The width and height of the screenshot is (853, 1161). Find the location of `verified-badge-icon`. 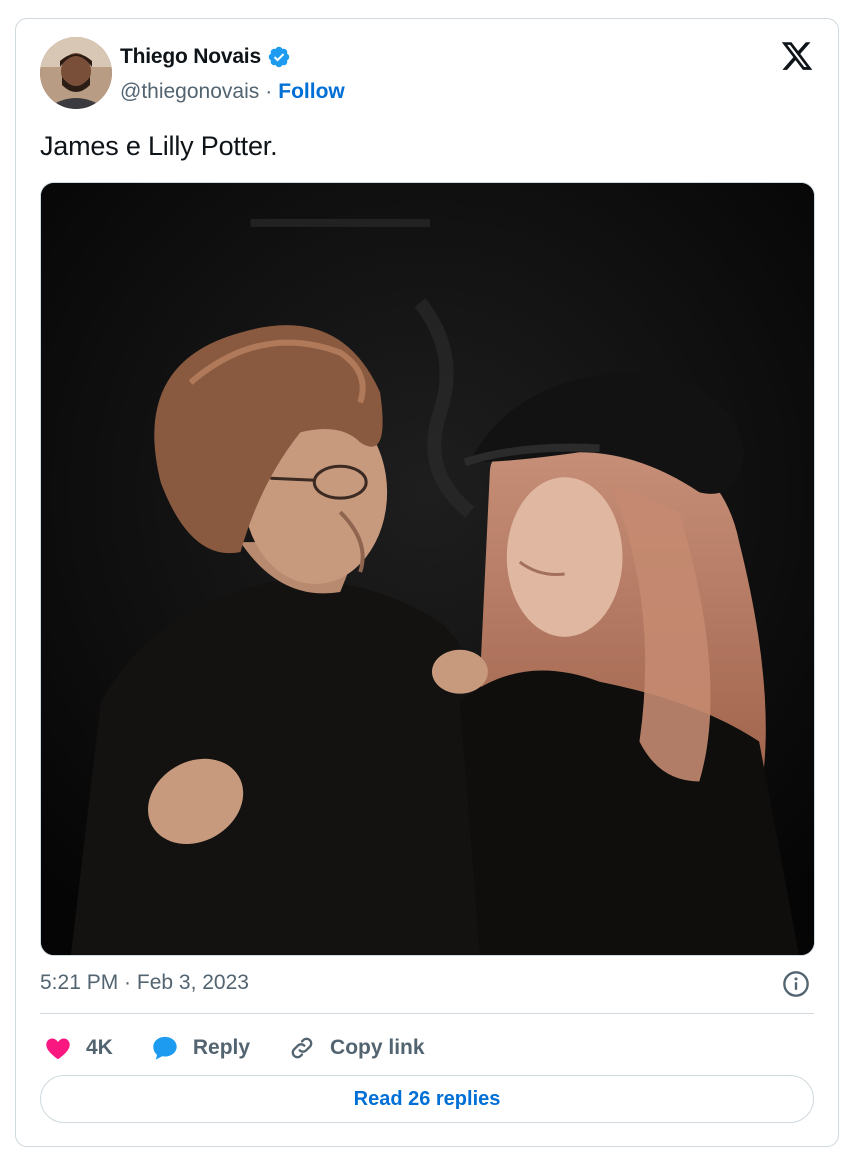

verified-badge-icon is located at coordinates (279, 57).